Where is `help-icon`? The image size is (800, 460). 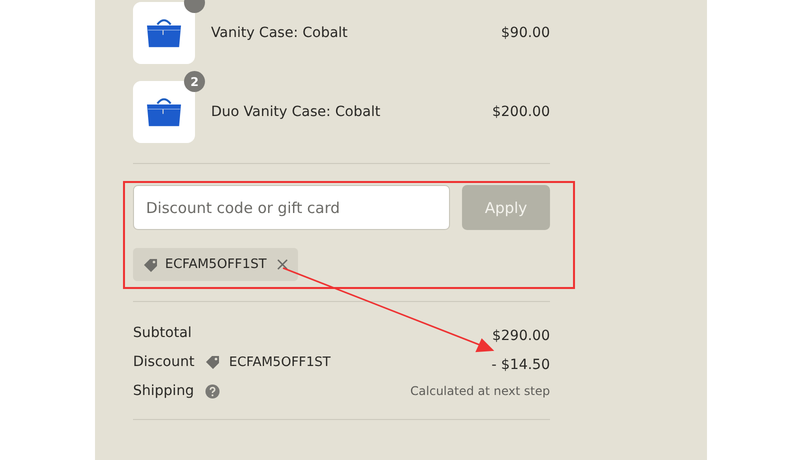 help-icon is located at coordinates (212, 391).